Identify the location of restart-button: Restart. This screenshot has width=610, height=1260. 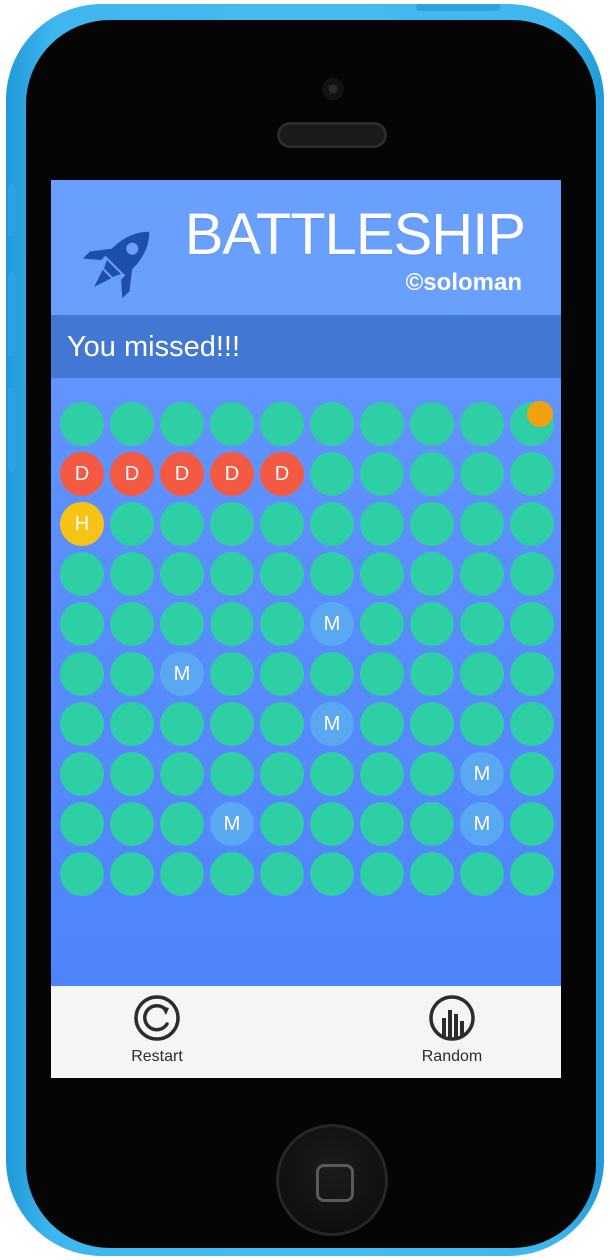
(157, 1034).